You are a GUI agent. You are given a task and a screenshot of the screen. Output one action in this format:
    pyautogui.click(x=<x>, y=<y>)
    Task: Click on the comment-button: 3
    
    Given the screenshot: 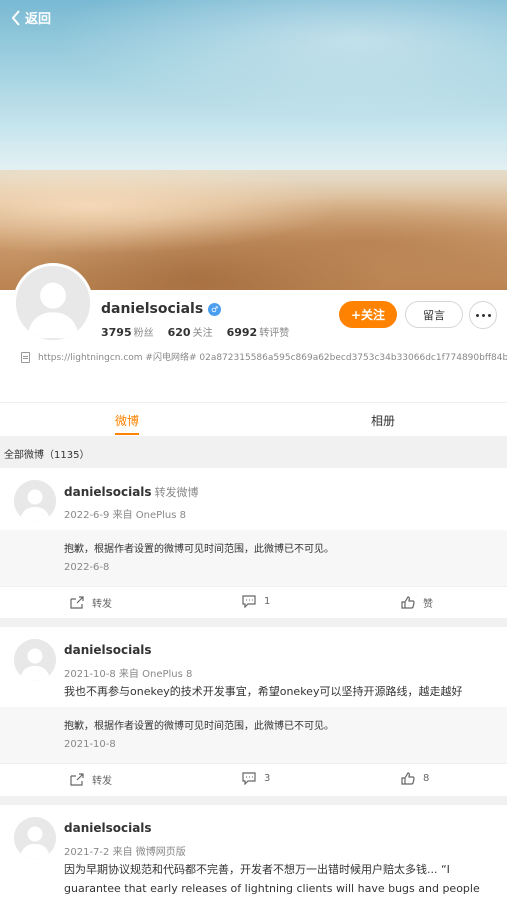 What is the action you would take?
    pyautogui.click(x=256, y=778)
    